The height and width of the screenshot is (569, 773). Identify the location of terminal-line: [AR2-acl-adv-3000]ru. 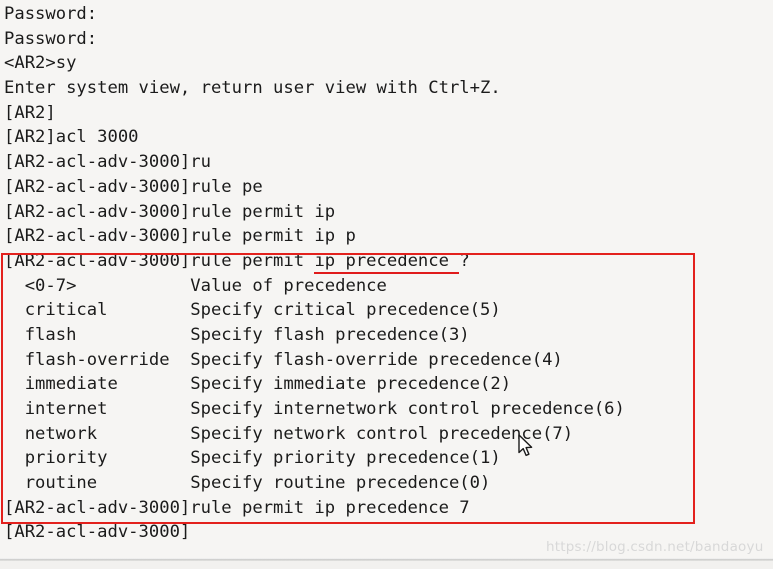
(388, 162).